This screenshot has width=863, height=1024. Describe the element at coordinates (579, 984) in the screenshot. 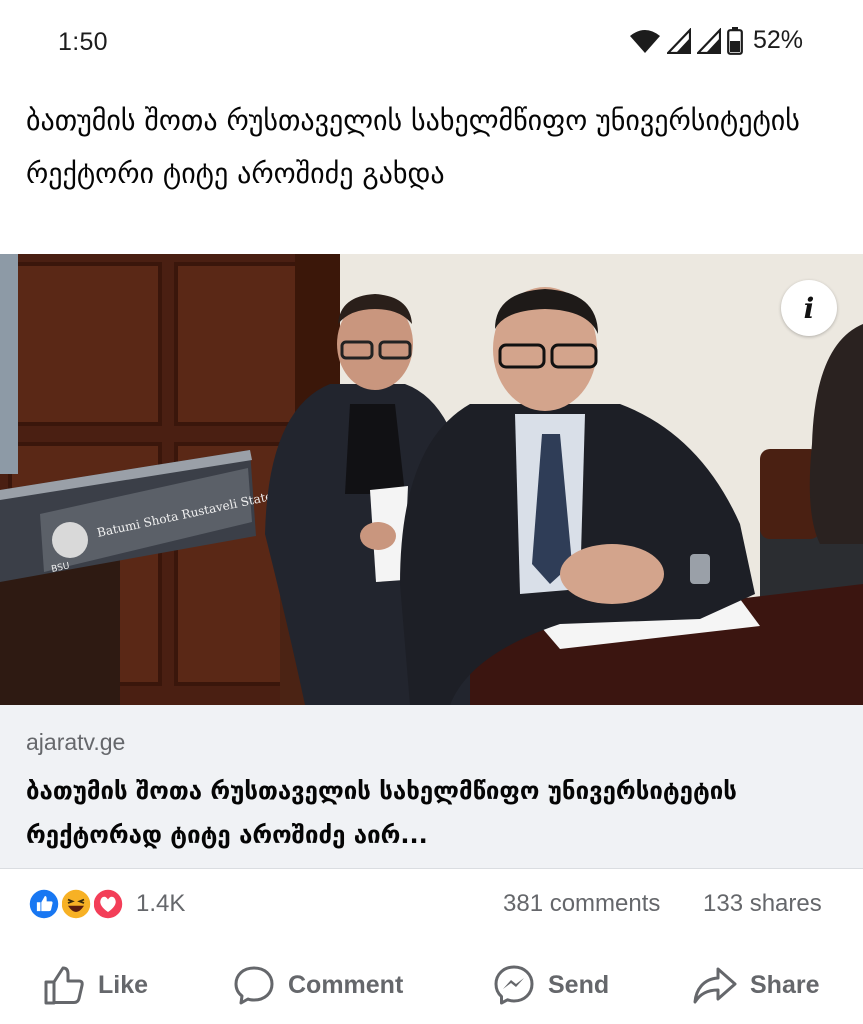

I see `send-label: Send` at that location.